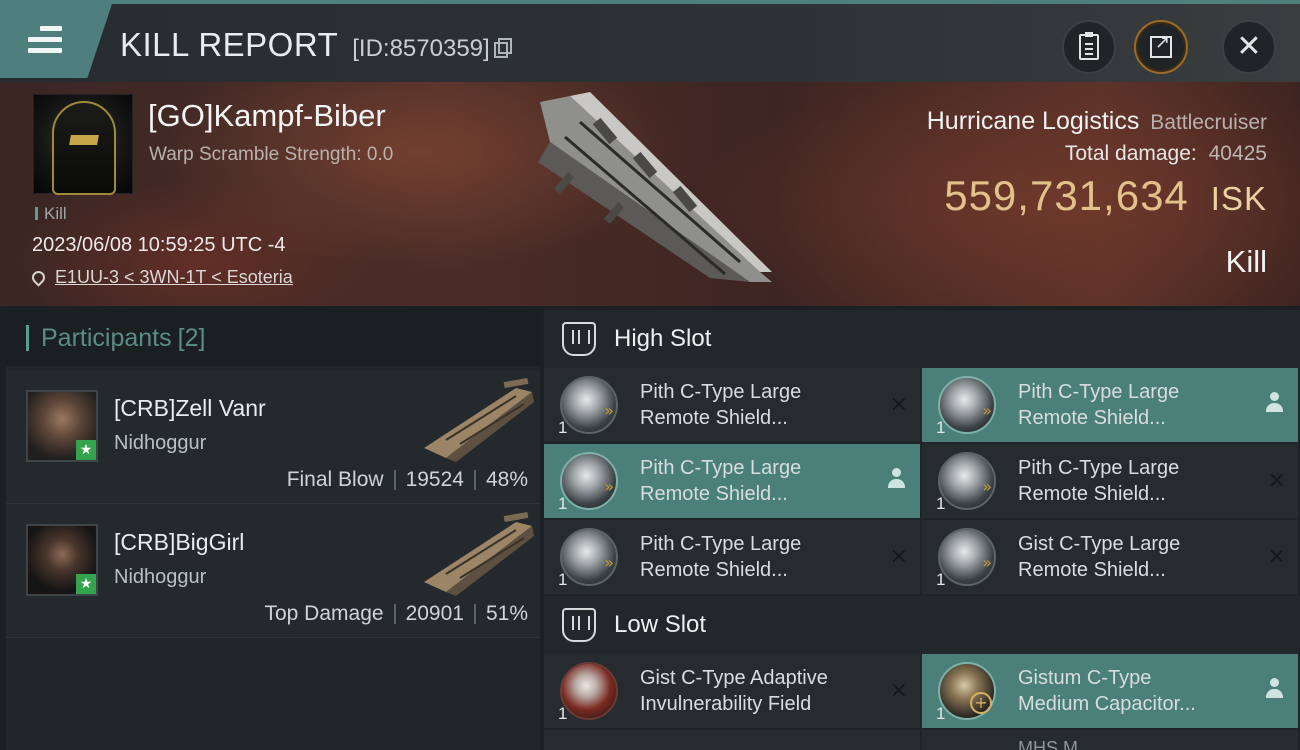  Describe the element at coordinates (86, 450) in the screenshot. I see `star-icon: ★` at that location.